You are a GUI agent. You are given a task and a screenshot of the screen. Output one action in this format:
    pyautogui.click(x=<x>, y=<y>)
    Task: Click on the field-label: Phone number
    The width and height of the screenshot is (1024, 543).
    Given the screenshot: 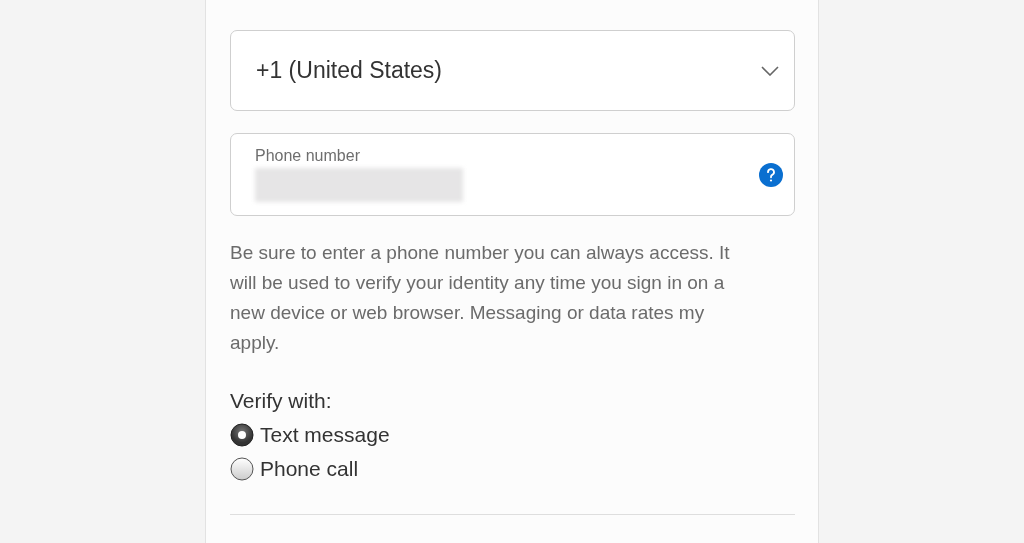 What is the action you would take?
    pyautogui.click(x=308, y=155)
    